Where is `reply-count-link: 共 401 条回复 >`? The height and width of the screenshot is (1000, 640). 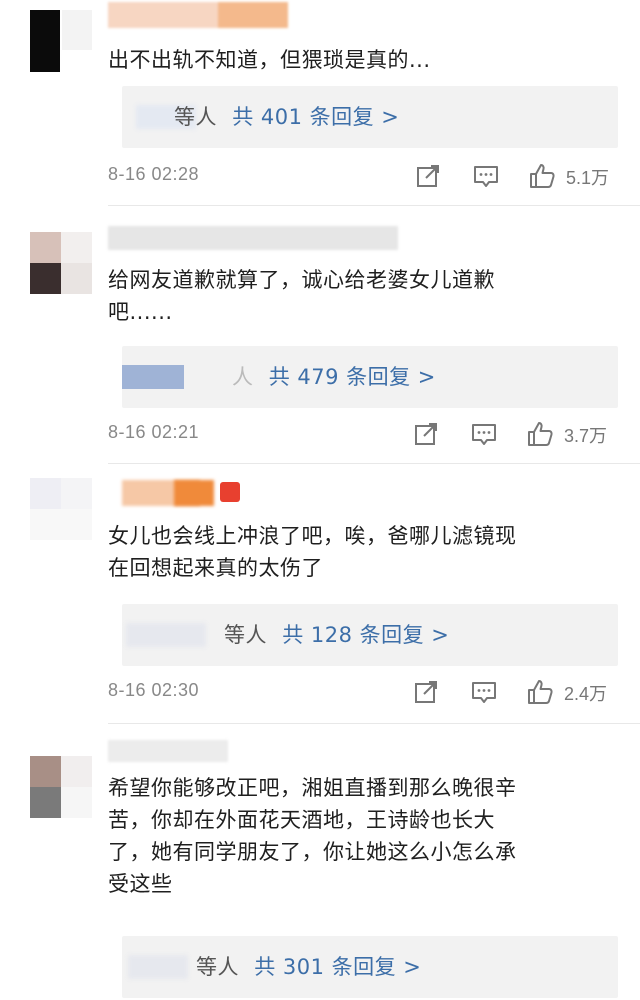
reply-count-link: 共 401 条回复 > is located at coordinates (315, 117).